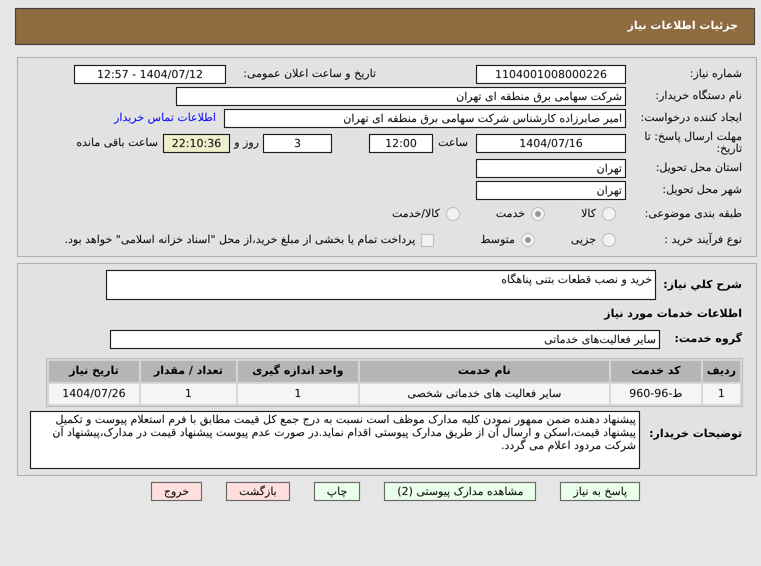  What do you see at coordinates (588, 214) in the screenshot?
I see `radio-label: کالا` at bounding box center [588, 214].